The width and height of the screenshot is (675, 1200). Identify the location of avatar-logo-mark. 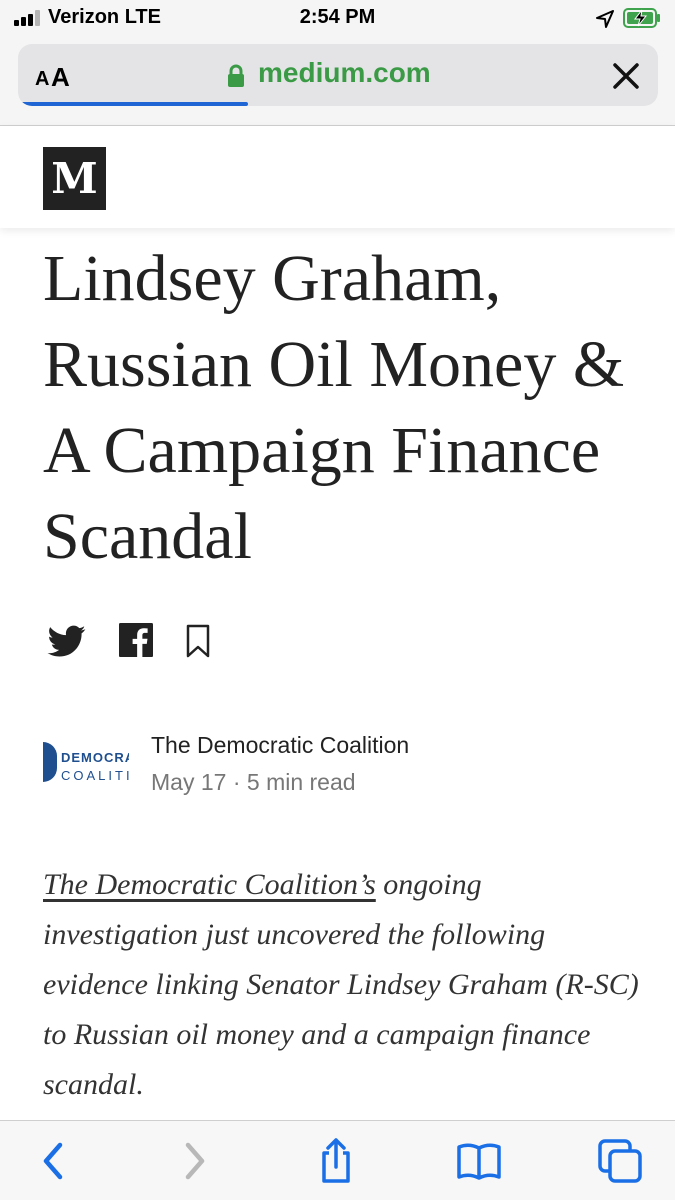
(50, 762).